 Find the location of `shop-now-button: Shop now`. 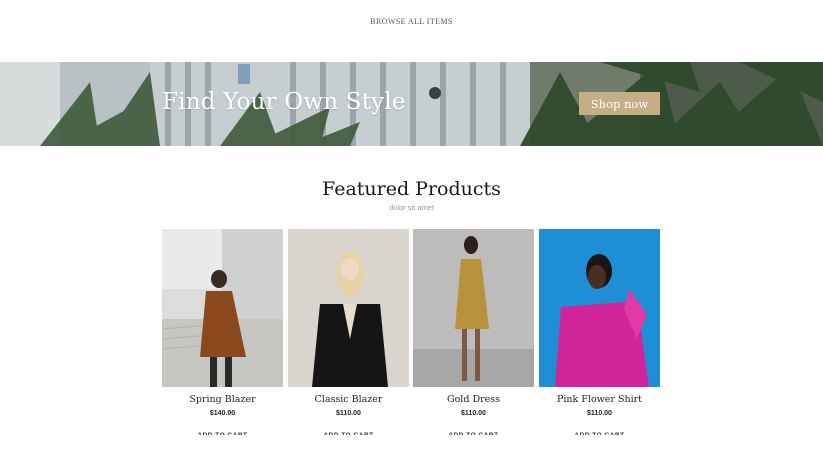

shop-now-button: Shop now is located at coordinates (619, 103).